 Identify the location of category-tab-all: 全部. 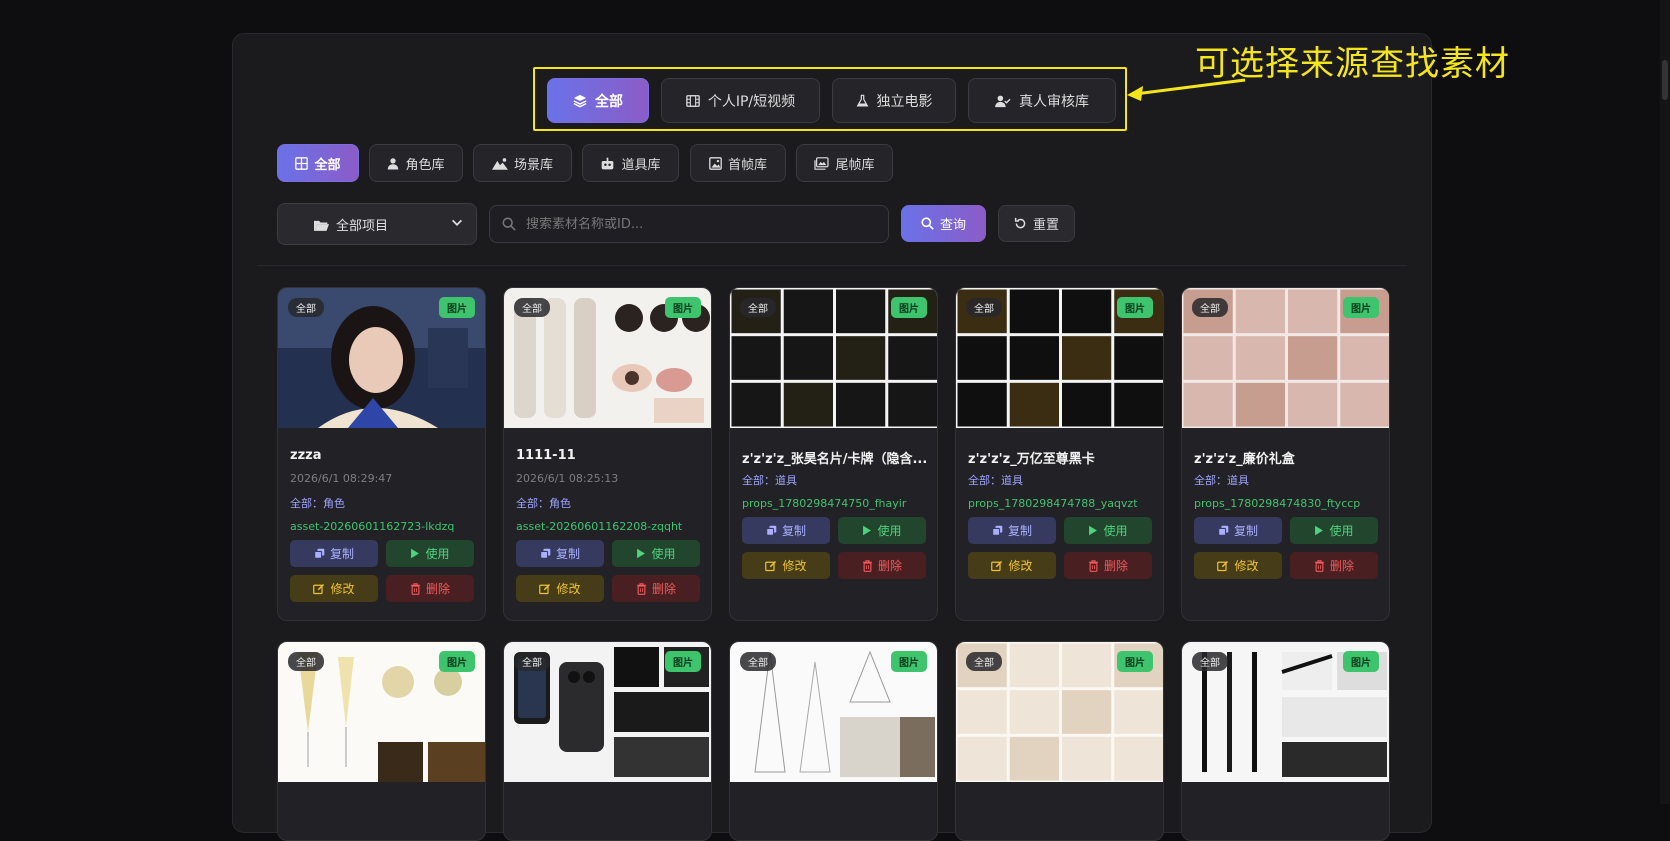
(318, 163).